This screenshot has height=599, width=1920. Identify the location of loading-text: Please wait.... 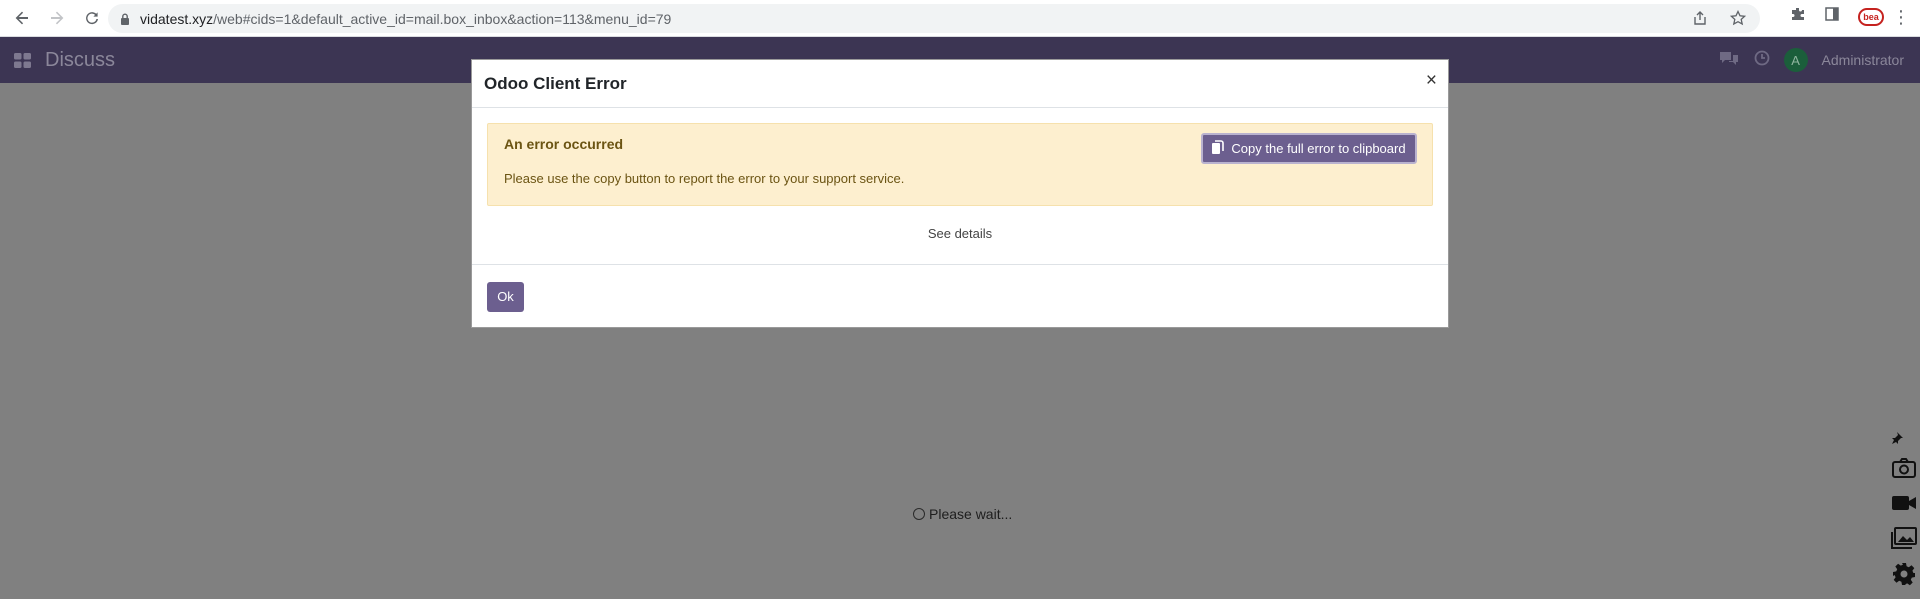
(971, 514).